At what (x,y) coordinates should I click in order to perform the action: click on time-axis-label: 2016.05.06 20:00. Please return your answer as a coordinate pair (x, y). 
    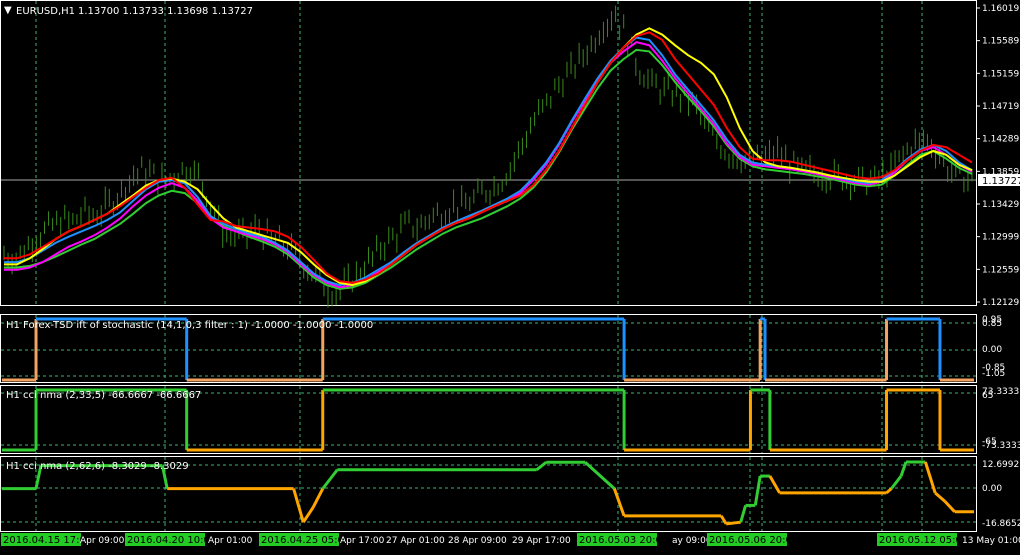
    Looking at the image, I should click on (753, 540).